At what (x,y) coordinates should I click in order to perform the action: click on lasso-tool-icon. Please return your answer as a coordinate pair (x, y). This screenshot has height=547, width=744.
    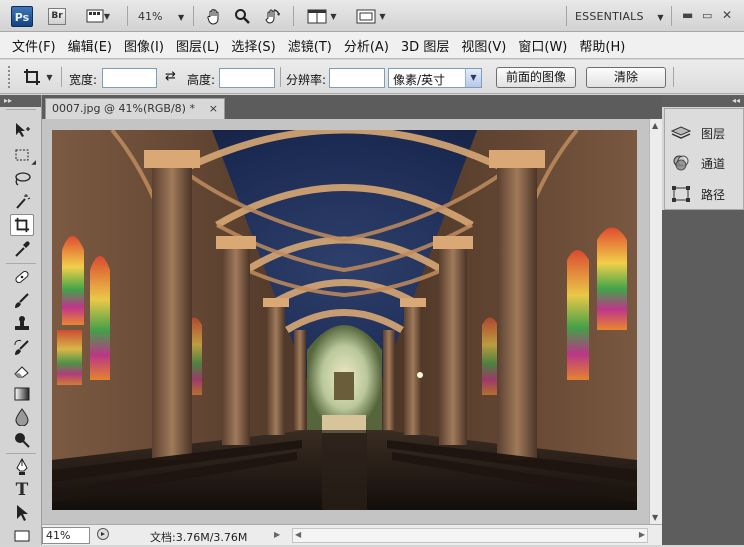
    Looking at the image, I should click on (22, 179).